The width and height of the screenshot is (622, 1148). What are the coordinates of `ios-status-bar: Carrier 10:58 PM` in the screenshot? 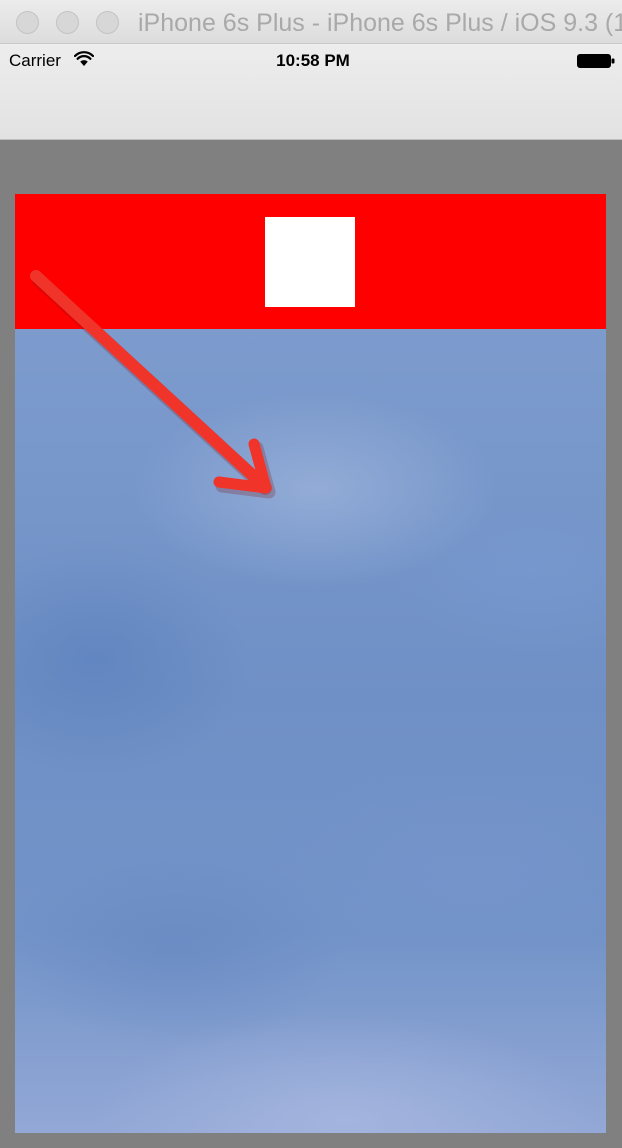 It's located at (311, 92).